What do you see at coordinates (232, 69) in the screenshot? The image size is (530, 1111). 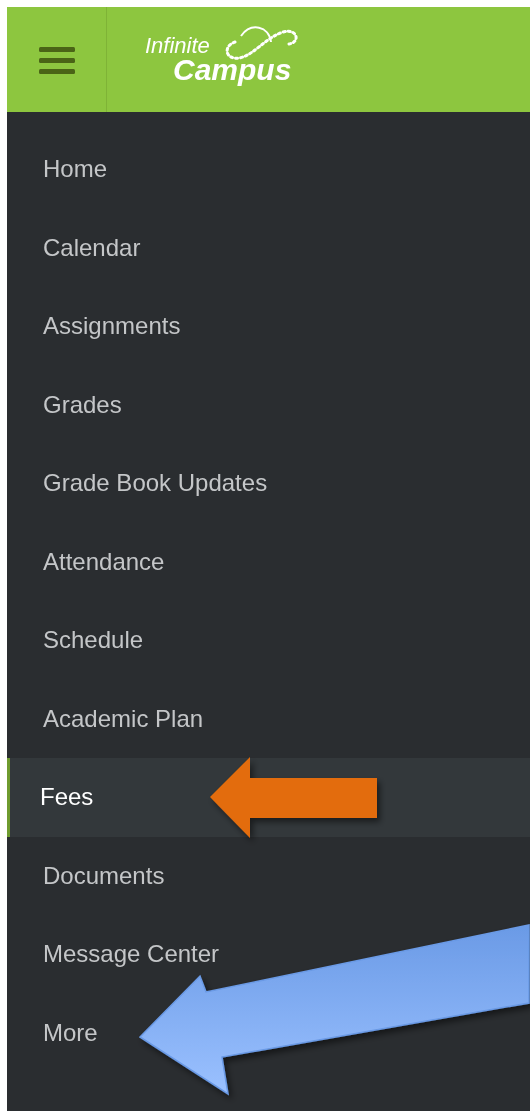 I see `logo-text: Campus` at bounding box center [232, 69].